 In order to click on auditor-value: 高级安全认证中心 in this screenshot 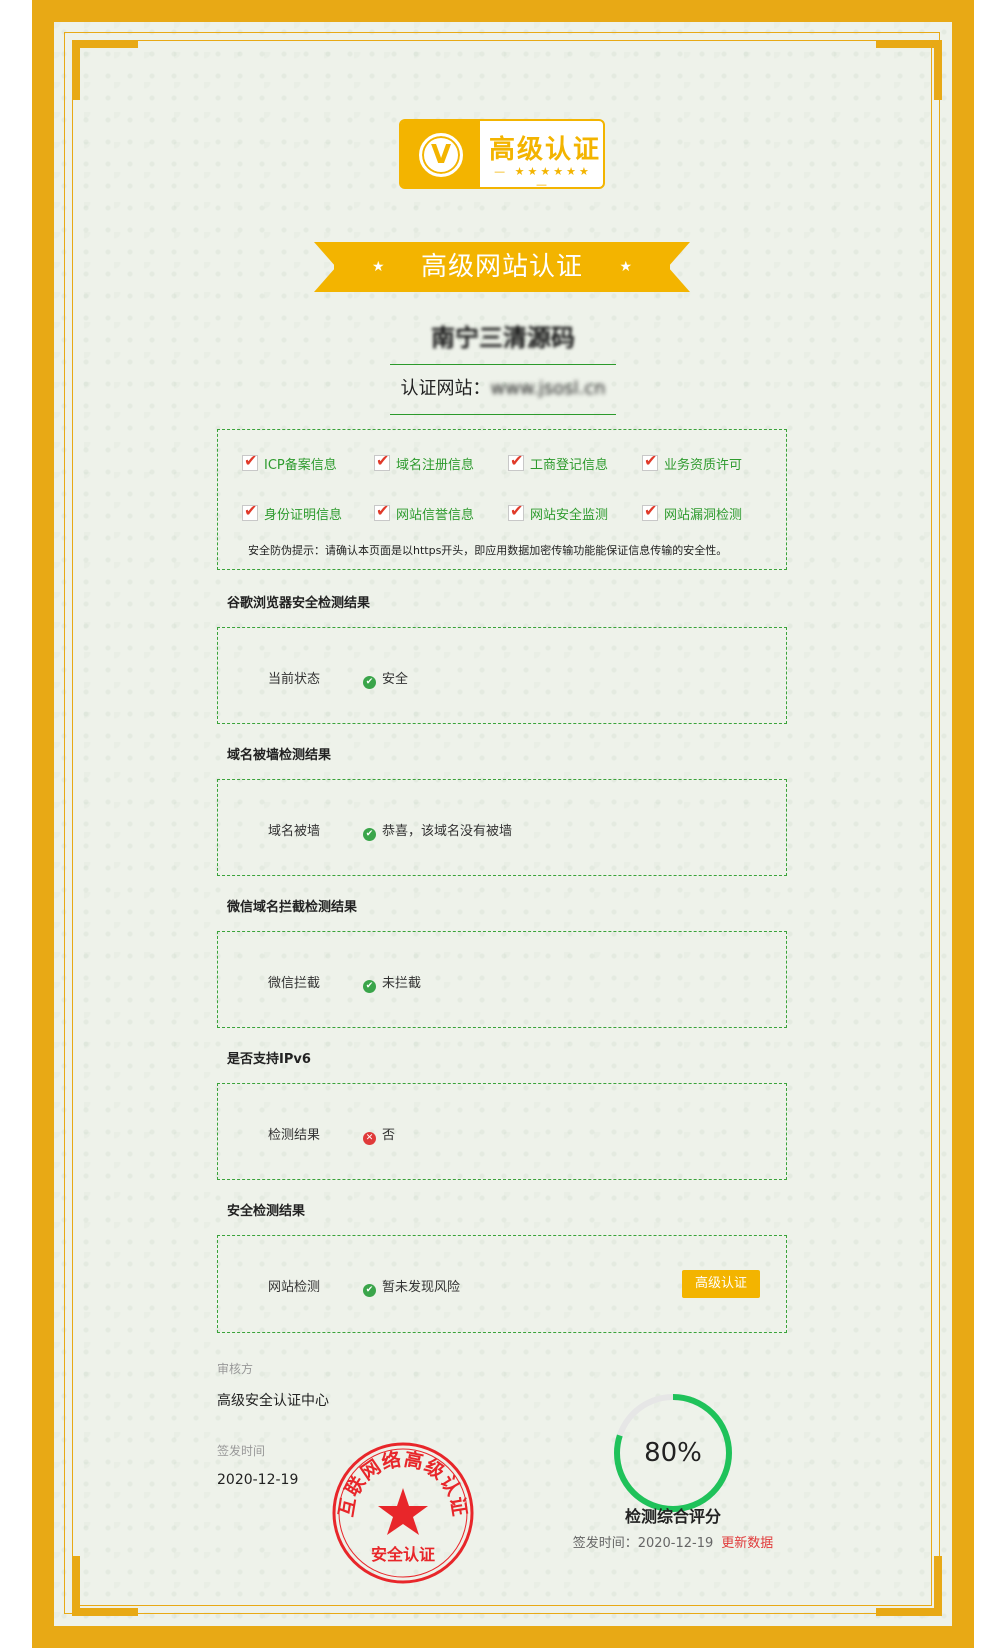, I will do `click(273, 1401)`.